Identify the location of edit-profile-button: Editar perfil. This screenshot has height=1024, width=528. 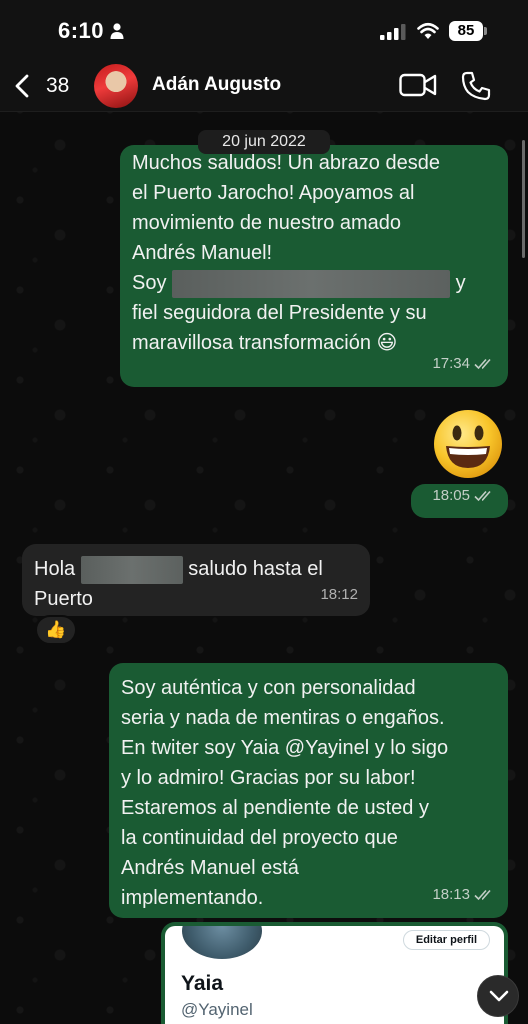
(446, 940).